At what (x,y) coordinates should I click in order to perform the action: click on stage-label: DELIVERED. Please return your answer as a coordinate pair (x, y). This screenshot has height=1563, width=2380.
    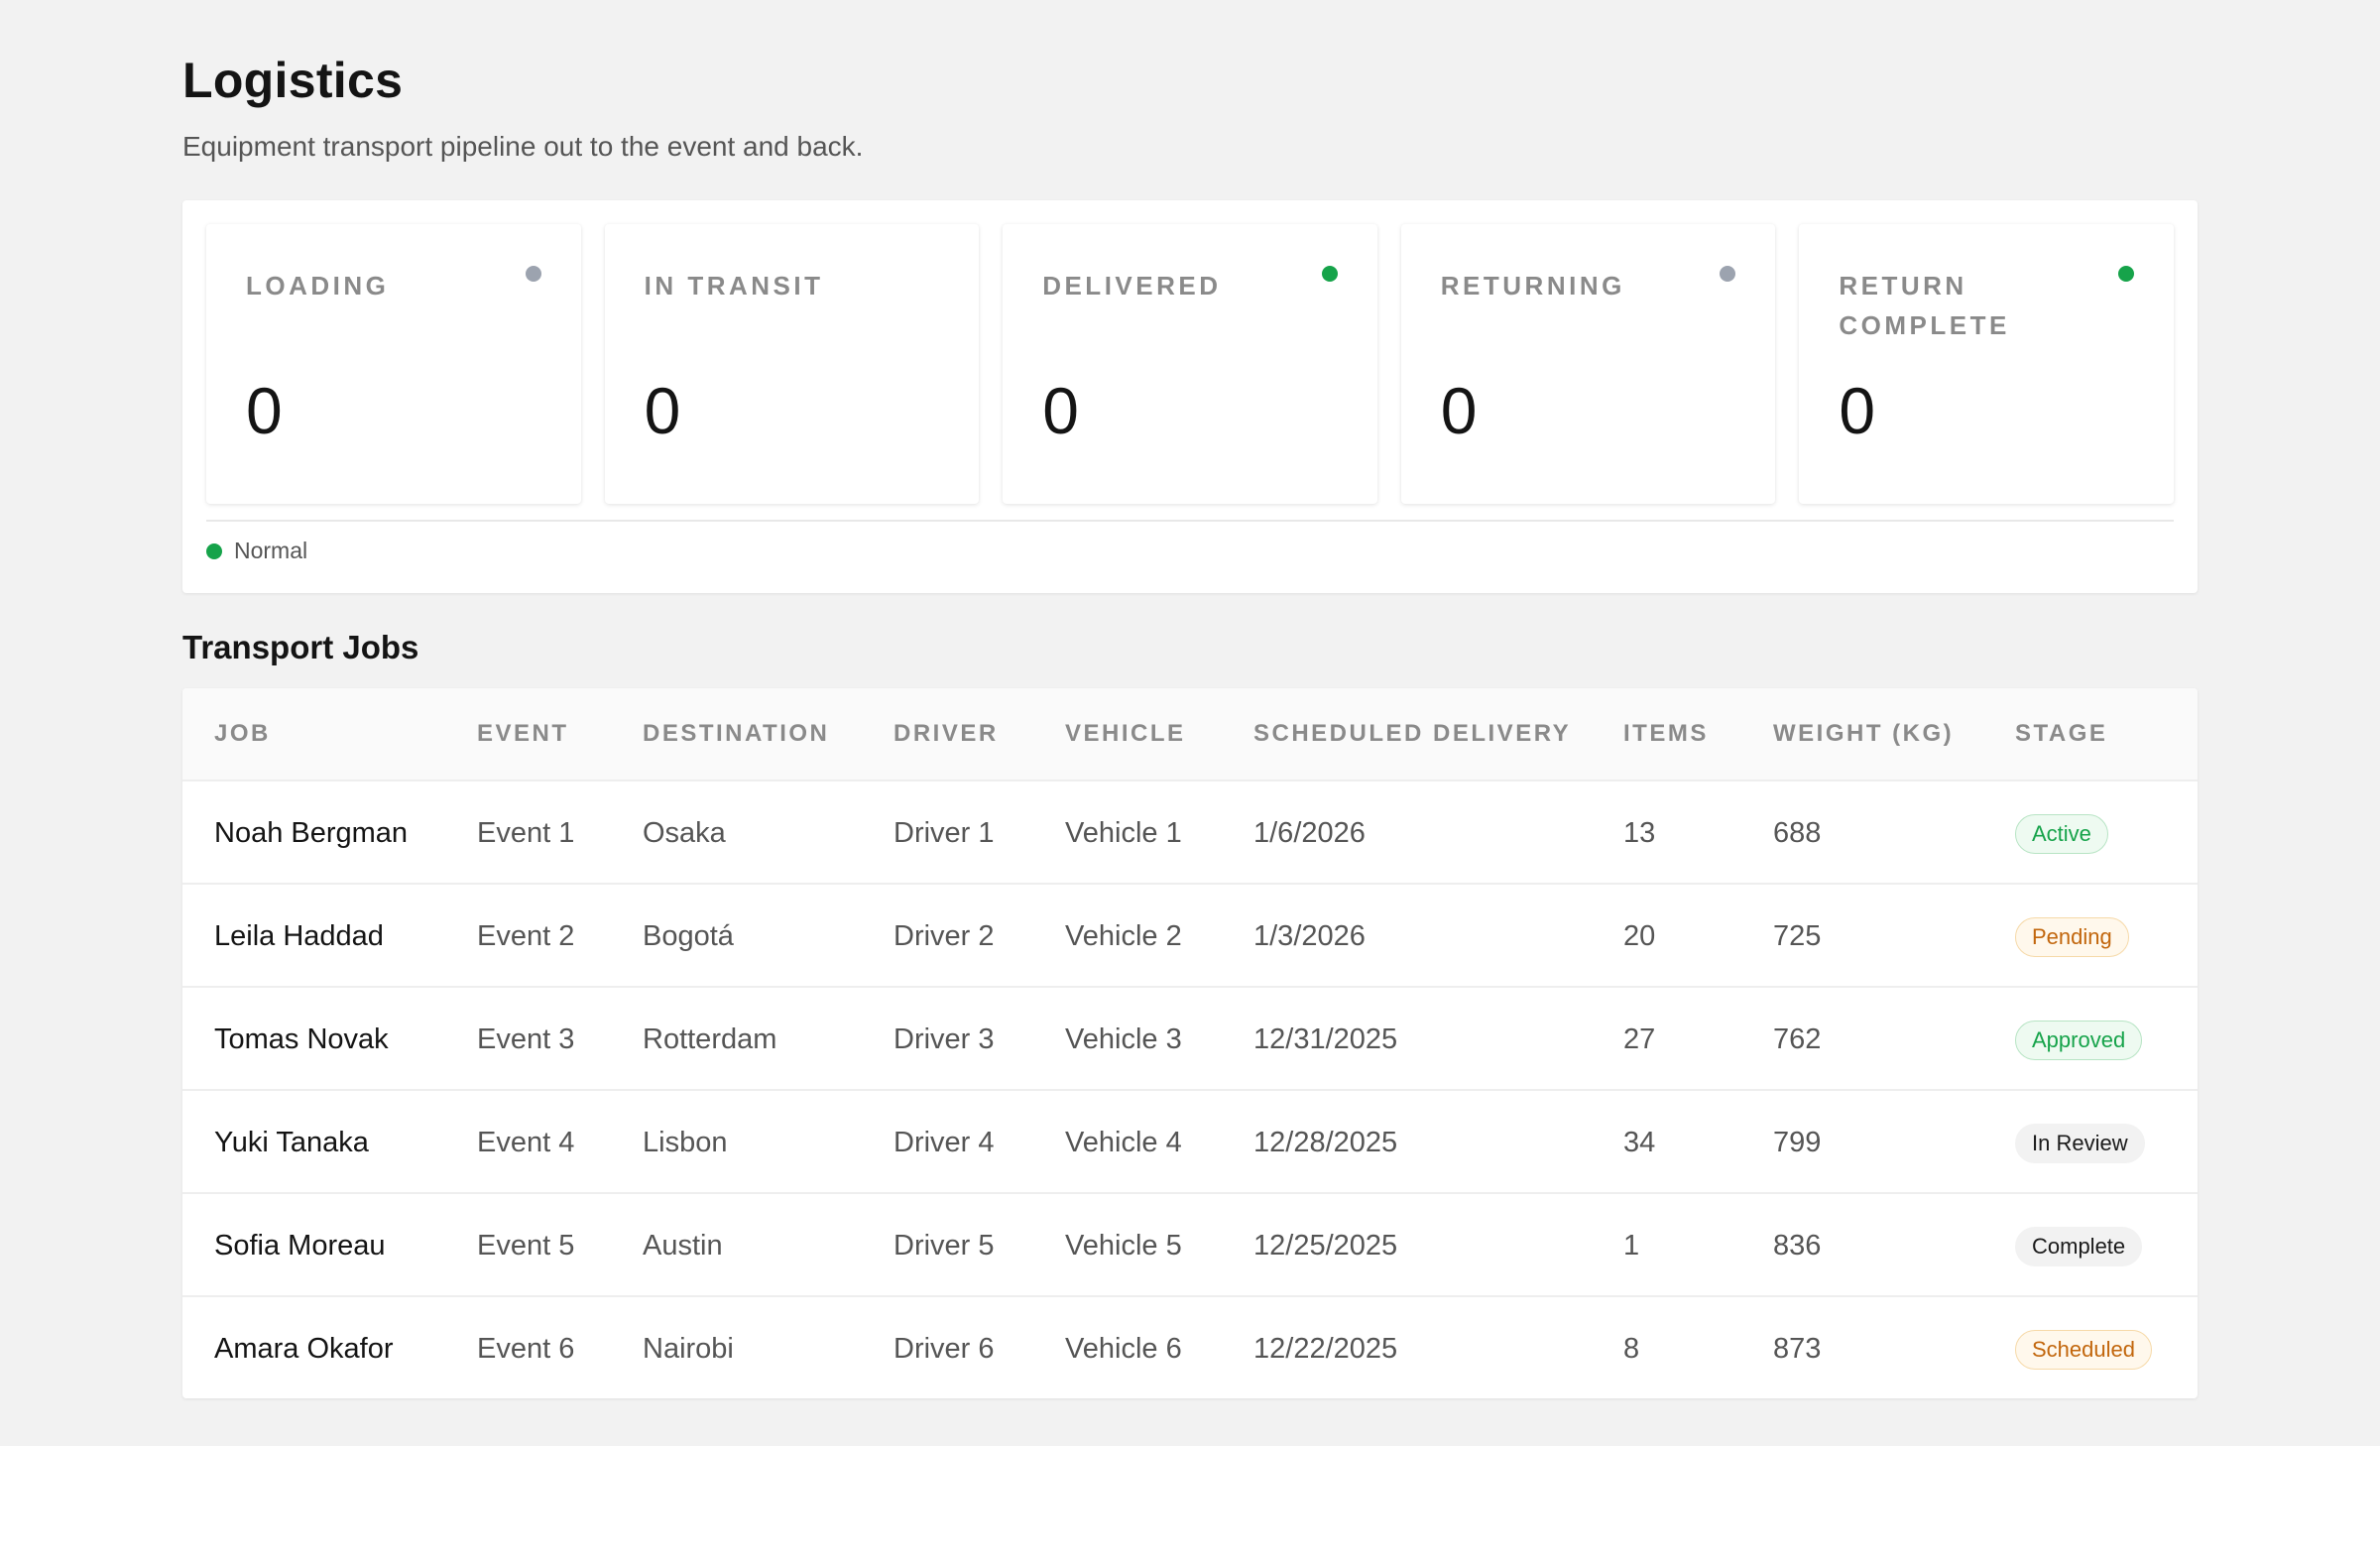
    Looking at the image, I should click on (1132, 286).